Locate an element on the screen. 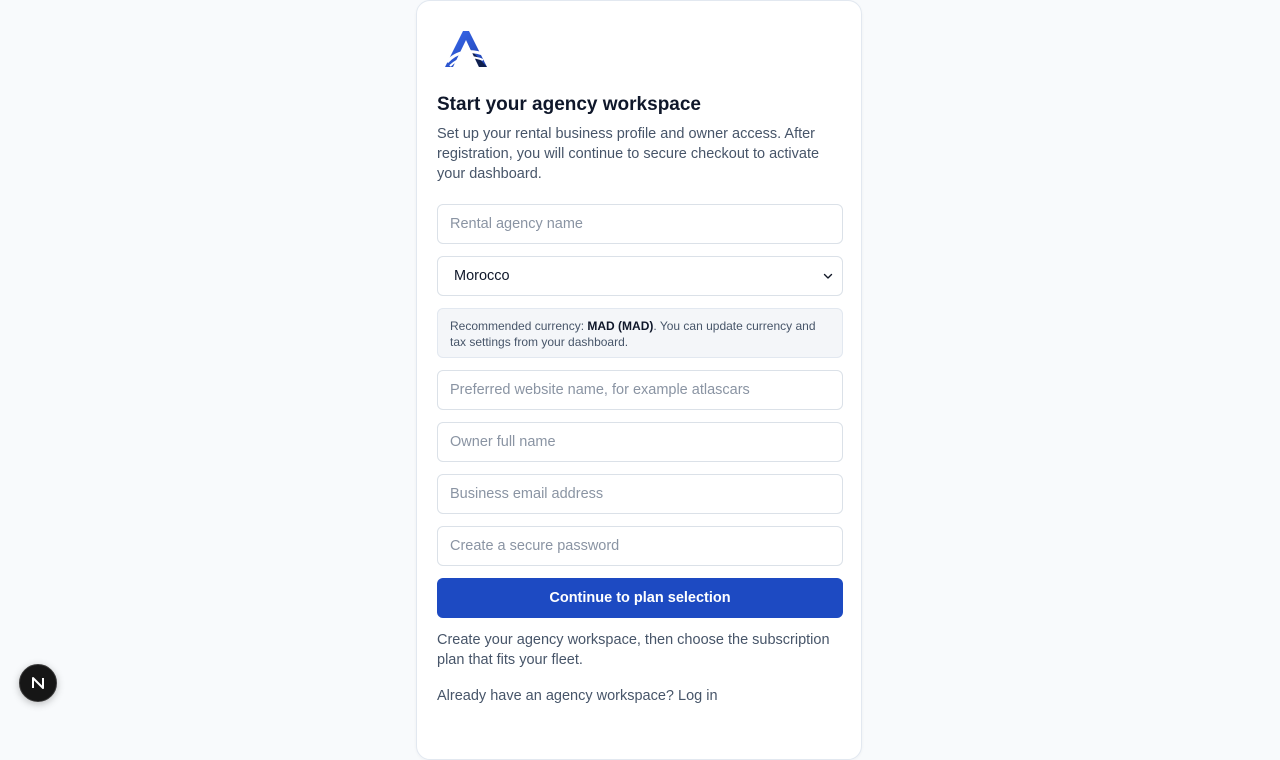 The image size is (1280, 760). chevron-down-icon is located at coordinates (828, 276).